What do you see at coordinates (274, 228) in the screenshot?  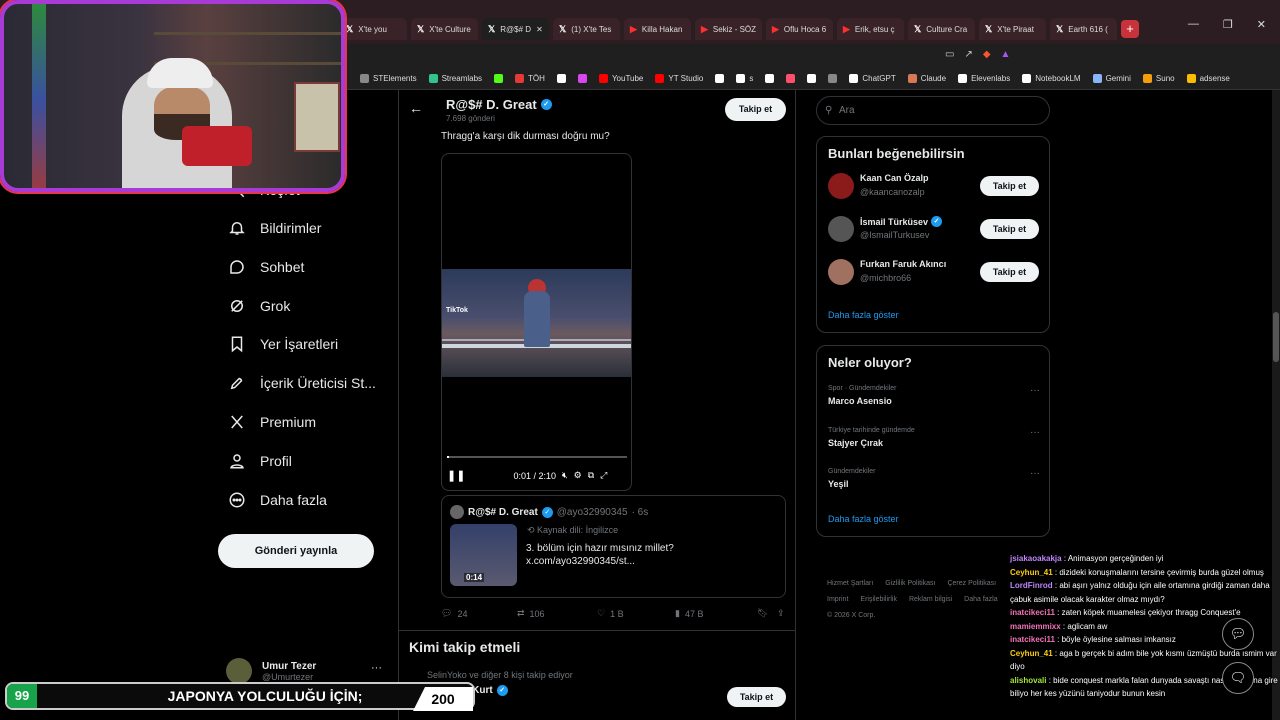 I see `nav-notifications: Bildirimler` at bounding box center [274, 228].